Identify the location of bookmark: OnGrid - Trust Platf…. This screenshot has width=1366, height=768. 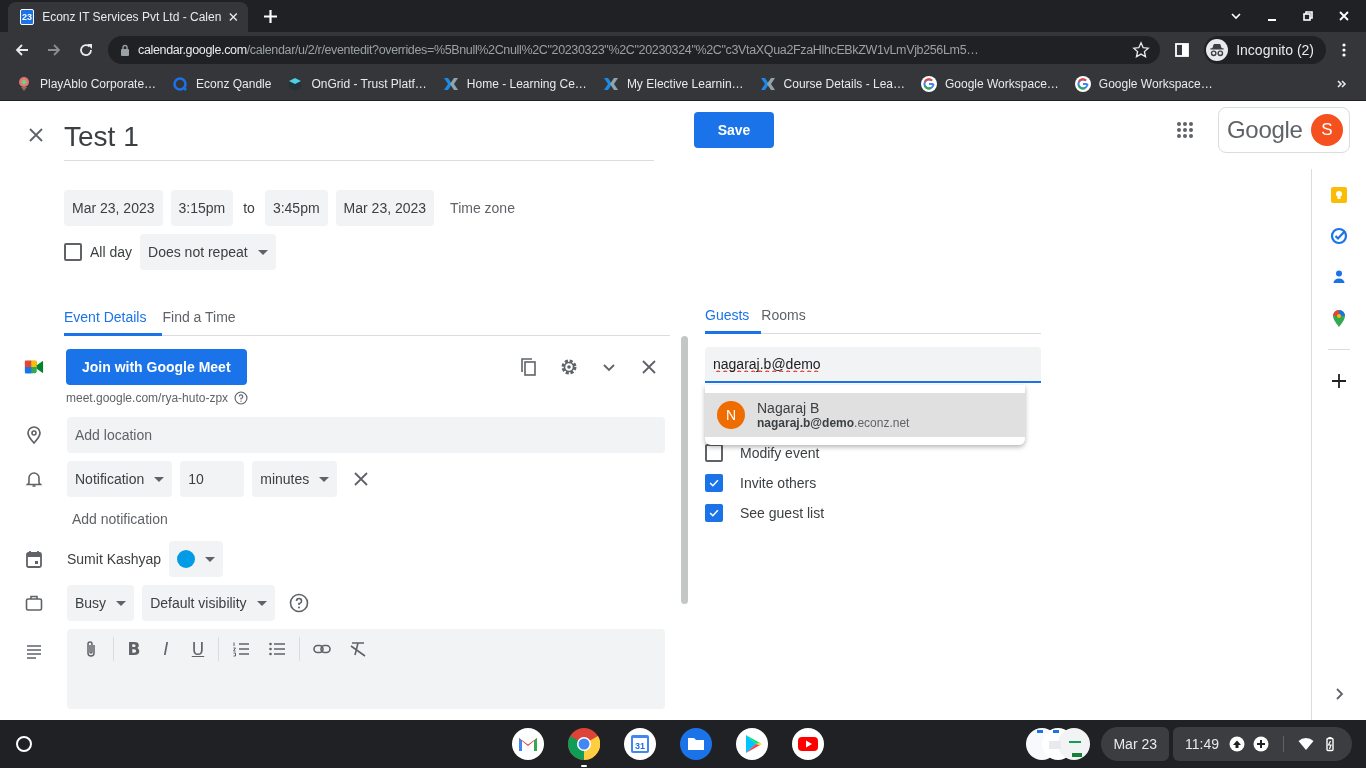
(357, 84).